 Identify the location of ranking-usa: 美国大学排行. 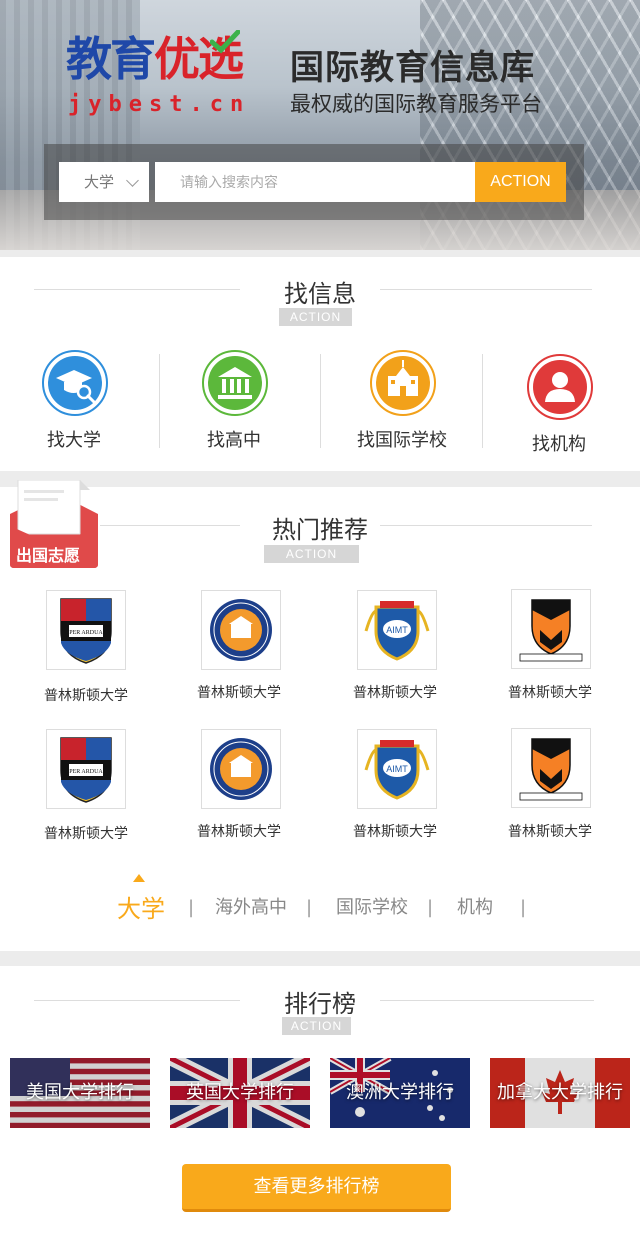
(80, 1093).